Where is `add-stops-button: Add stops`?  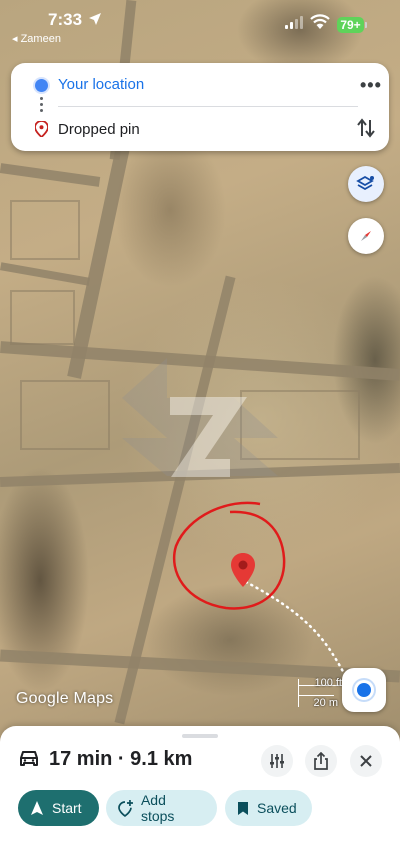
add-stops-button: Add stops is located at coordinates (161, 808).